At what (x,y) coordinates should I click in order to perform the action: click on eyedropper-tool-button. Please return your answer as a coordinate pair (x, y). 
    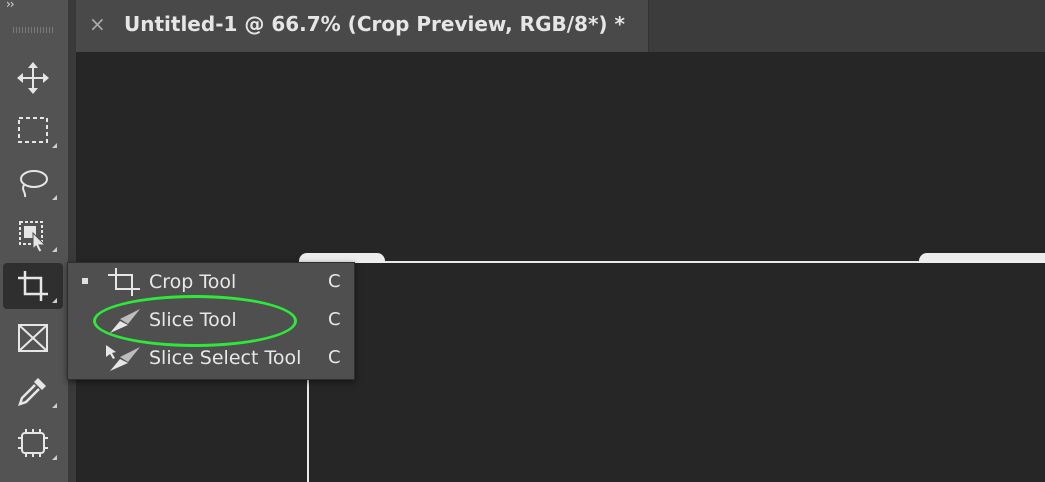
    Looking at the image, I should click on (33, 391).